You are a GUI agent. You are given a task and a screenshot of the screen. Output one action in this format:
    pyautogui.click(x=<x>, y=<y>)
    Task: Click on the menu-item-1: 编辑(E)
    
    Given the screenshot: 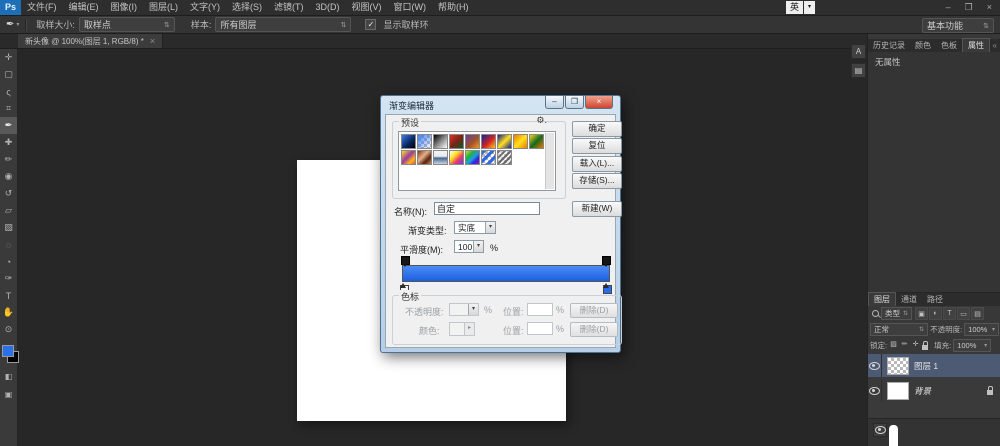 What is the action you would take?
    pyautogui.click(x=84, y=7)
    